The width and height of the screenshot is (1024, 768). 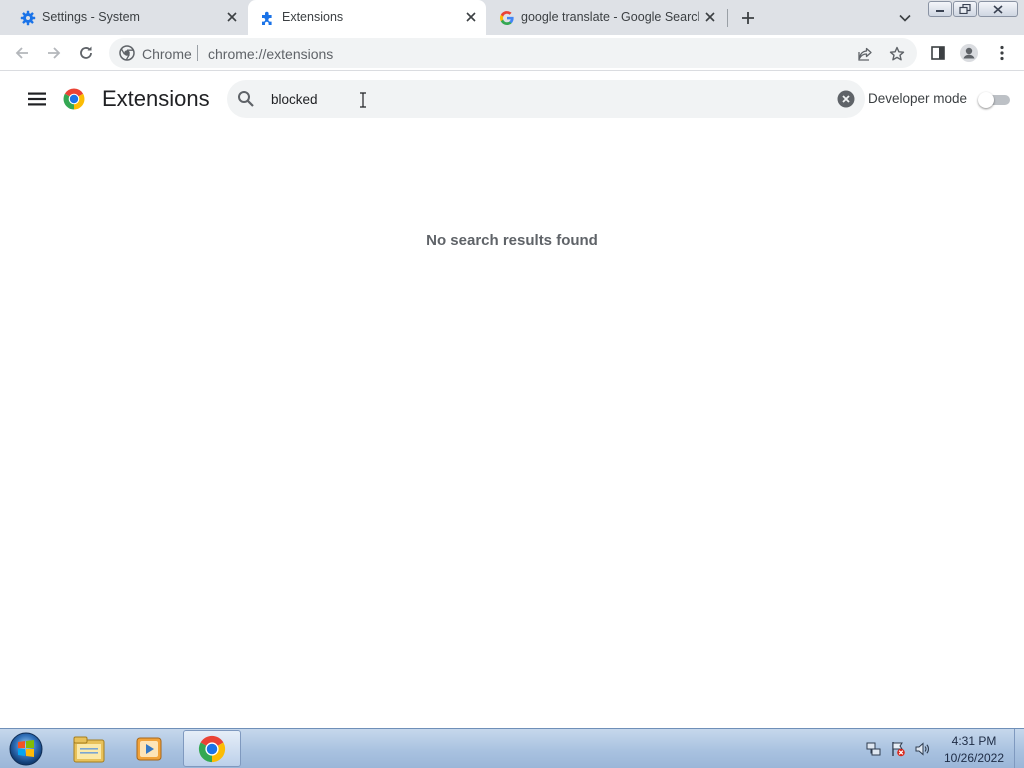 I want to click on new-tab-button, so click(x=748, y=18).